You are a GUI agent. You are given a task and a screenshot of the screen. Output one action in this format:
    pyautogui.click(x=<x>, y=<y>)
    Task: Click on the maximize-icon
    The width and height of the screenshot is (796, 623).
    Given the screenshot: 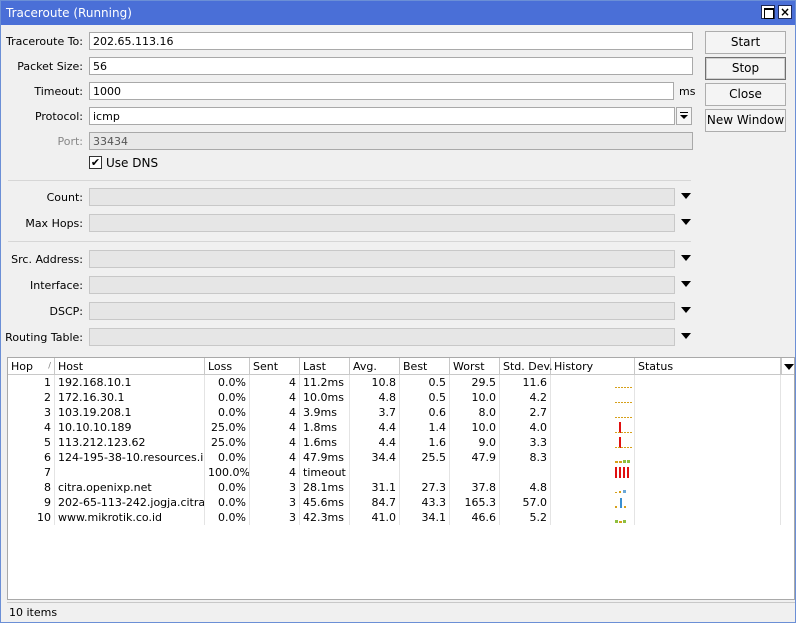 What is the action you would take?
    pyautogui.click(x=768, y=12)
    